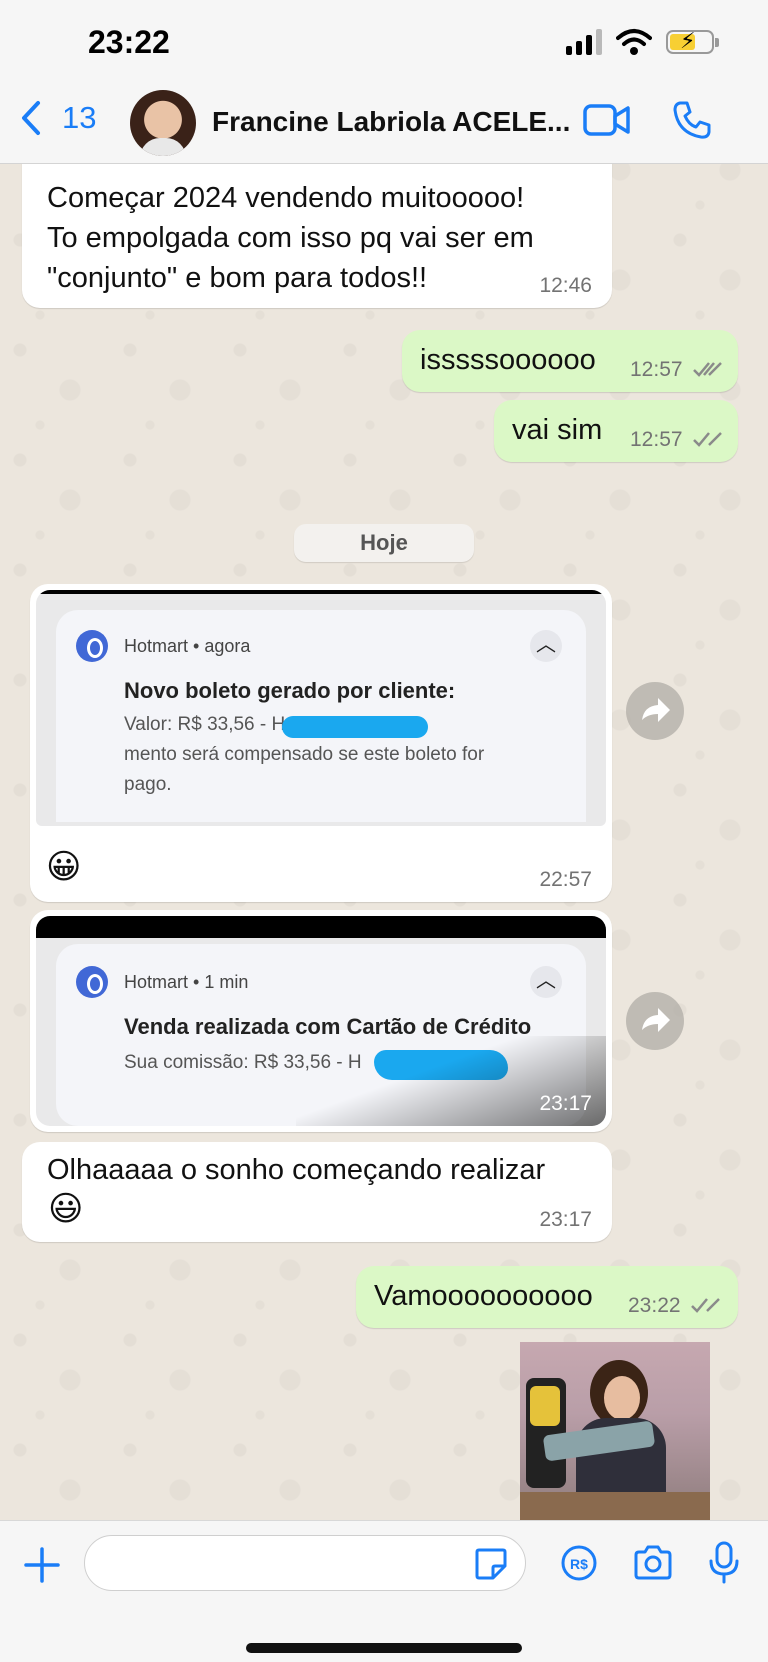  I want to click on notification-app: Hotmart • 1 min, so click(186, 982).